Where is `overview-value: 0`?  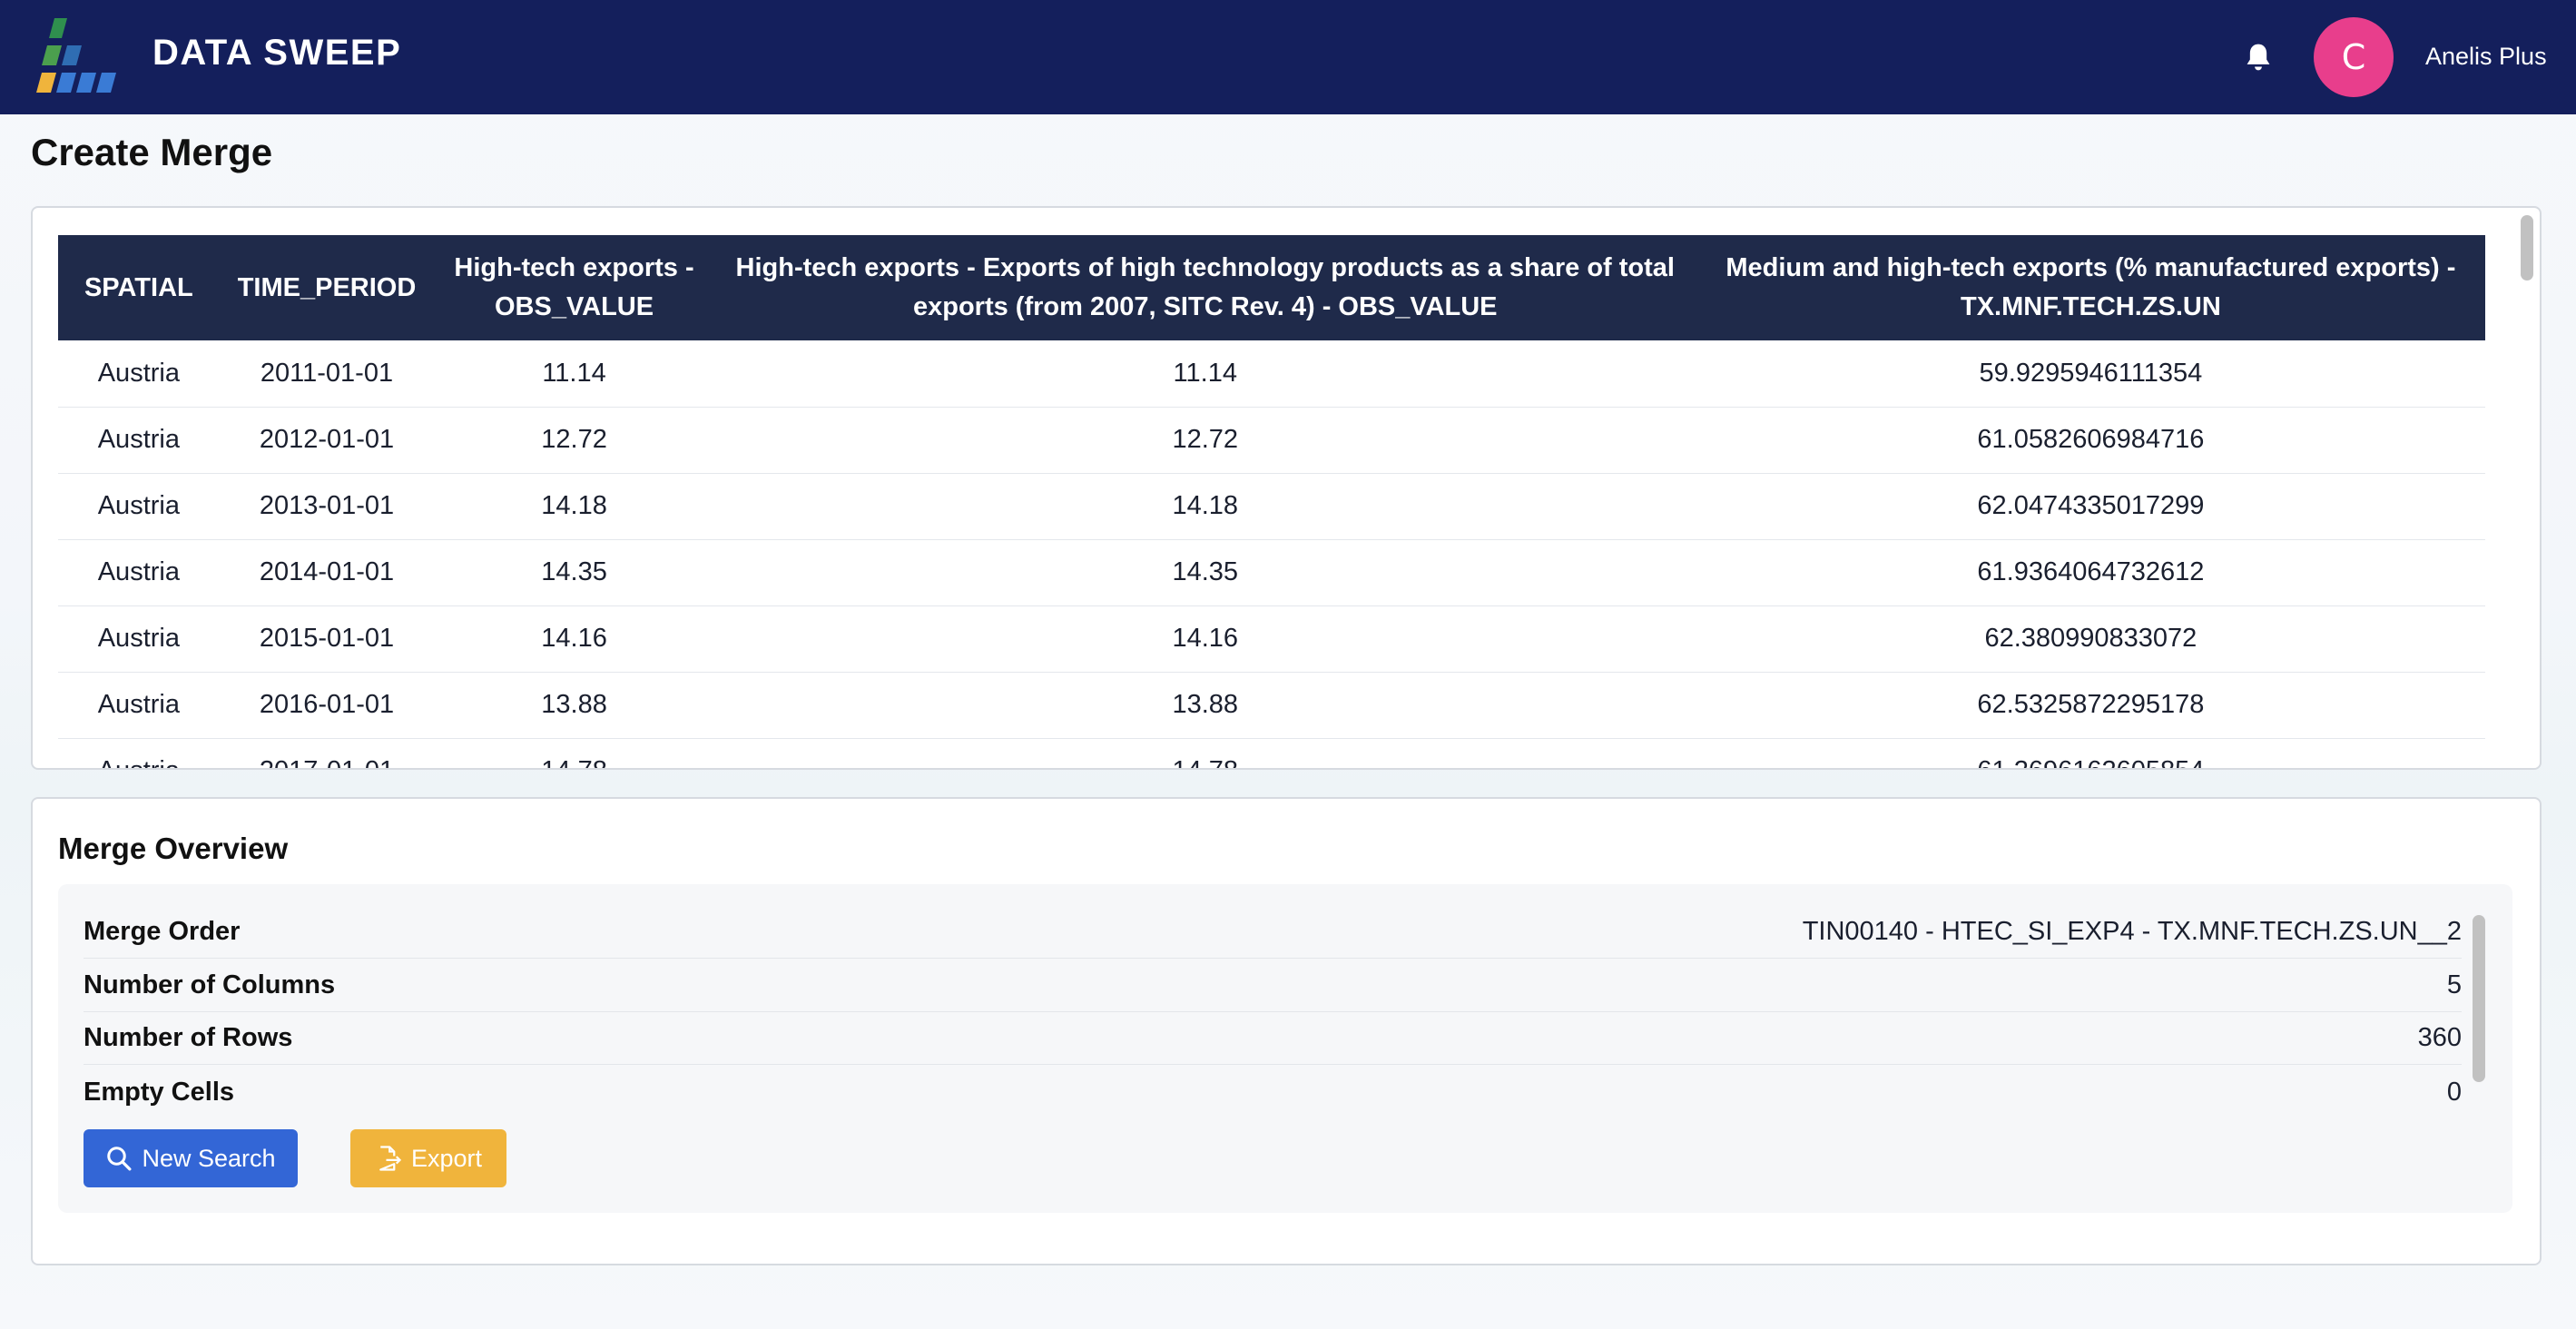
overview-value: 0 is located at coordinates (2454, 1092).